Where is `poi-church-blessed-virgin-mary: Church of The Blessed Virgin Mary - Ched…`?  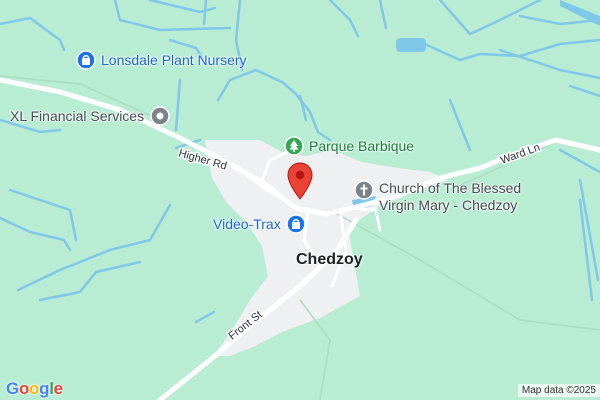 poi-church-blessed-virgin-mary: Church of The Blessed Virgin Mary - Ched… is located at coordinates (437, 197).